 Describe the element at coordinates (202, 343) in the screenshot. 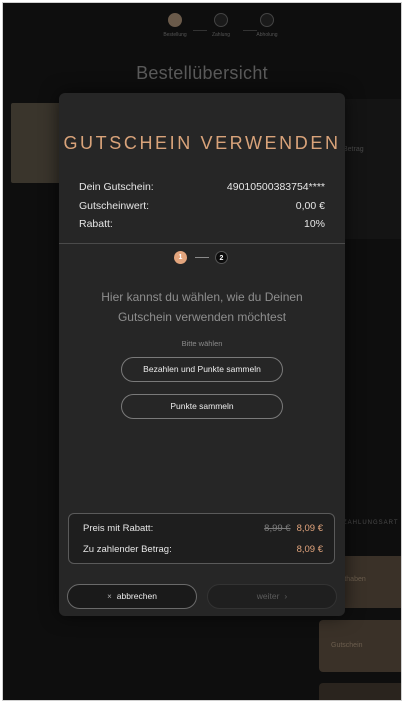

I see `choose-label: Bitte wählen` at that location.